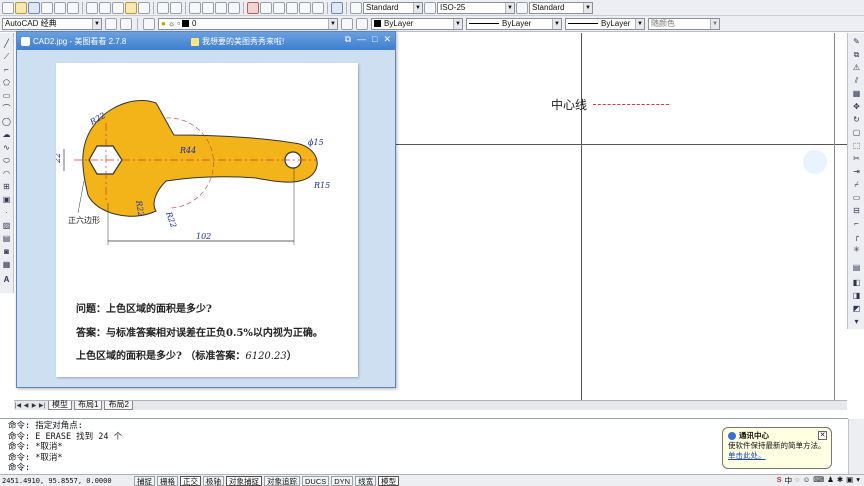  I want to click on revision-cloud-icon: ☁, so click(6, 135).